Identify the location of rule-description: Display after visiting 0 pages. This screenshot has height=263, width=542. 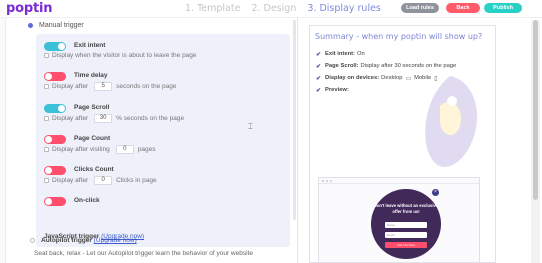
(100, 149).